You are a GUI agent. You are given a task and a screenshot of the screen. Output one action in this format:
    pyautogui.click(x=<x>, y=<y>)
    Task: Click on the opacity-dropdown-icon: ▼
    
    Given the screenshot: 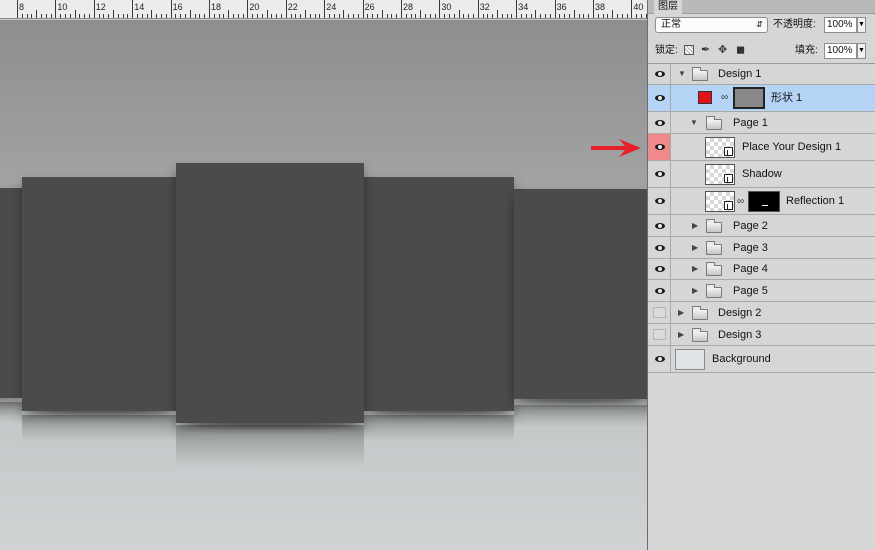 What is the action you would take?
    pyautogui.click(x=861, y=25)
    